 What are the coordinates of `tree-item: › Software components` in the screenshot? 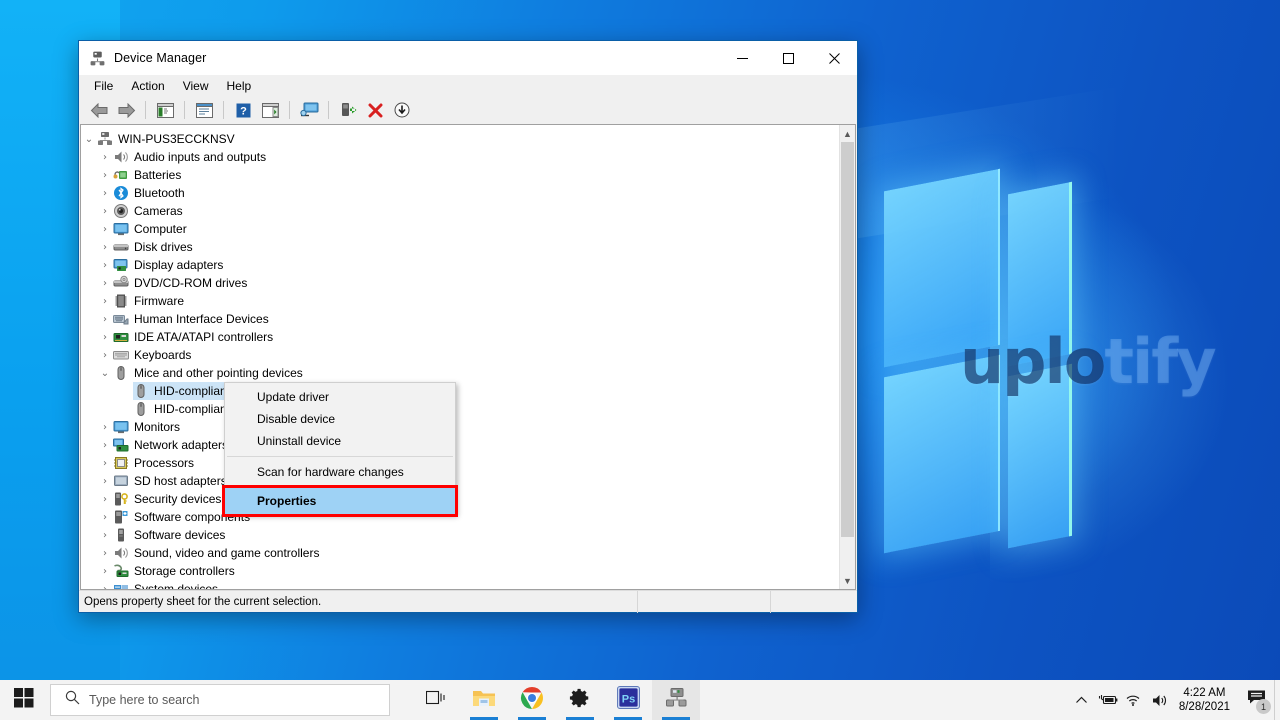 It's located at (460, 517).